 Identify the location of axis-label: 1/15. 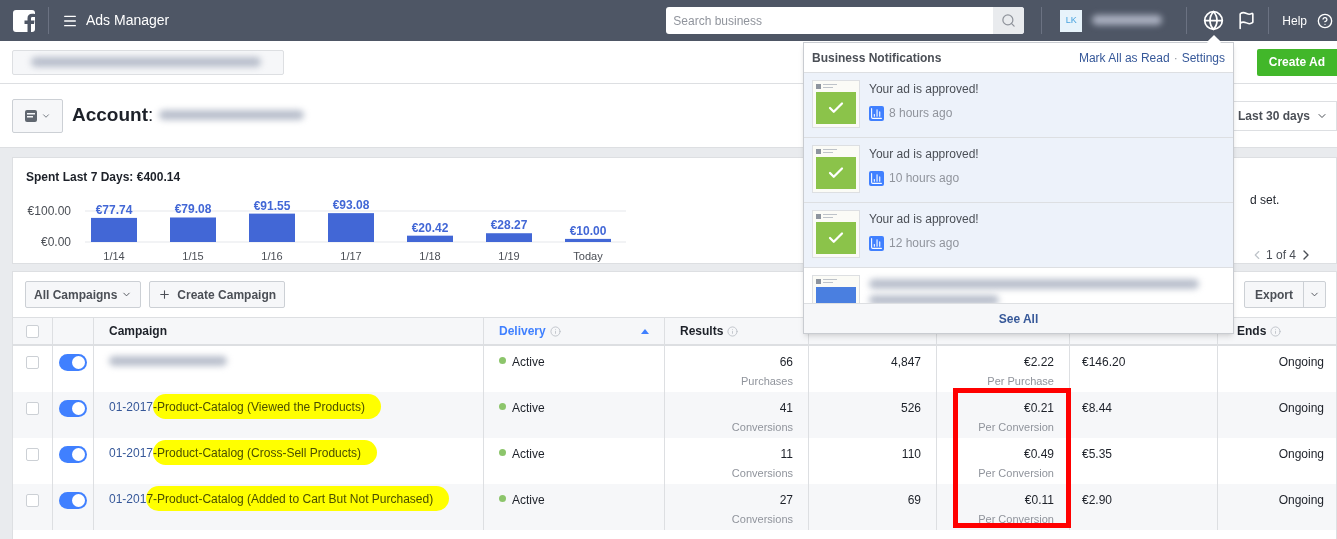
(193, 256).